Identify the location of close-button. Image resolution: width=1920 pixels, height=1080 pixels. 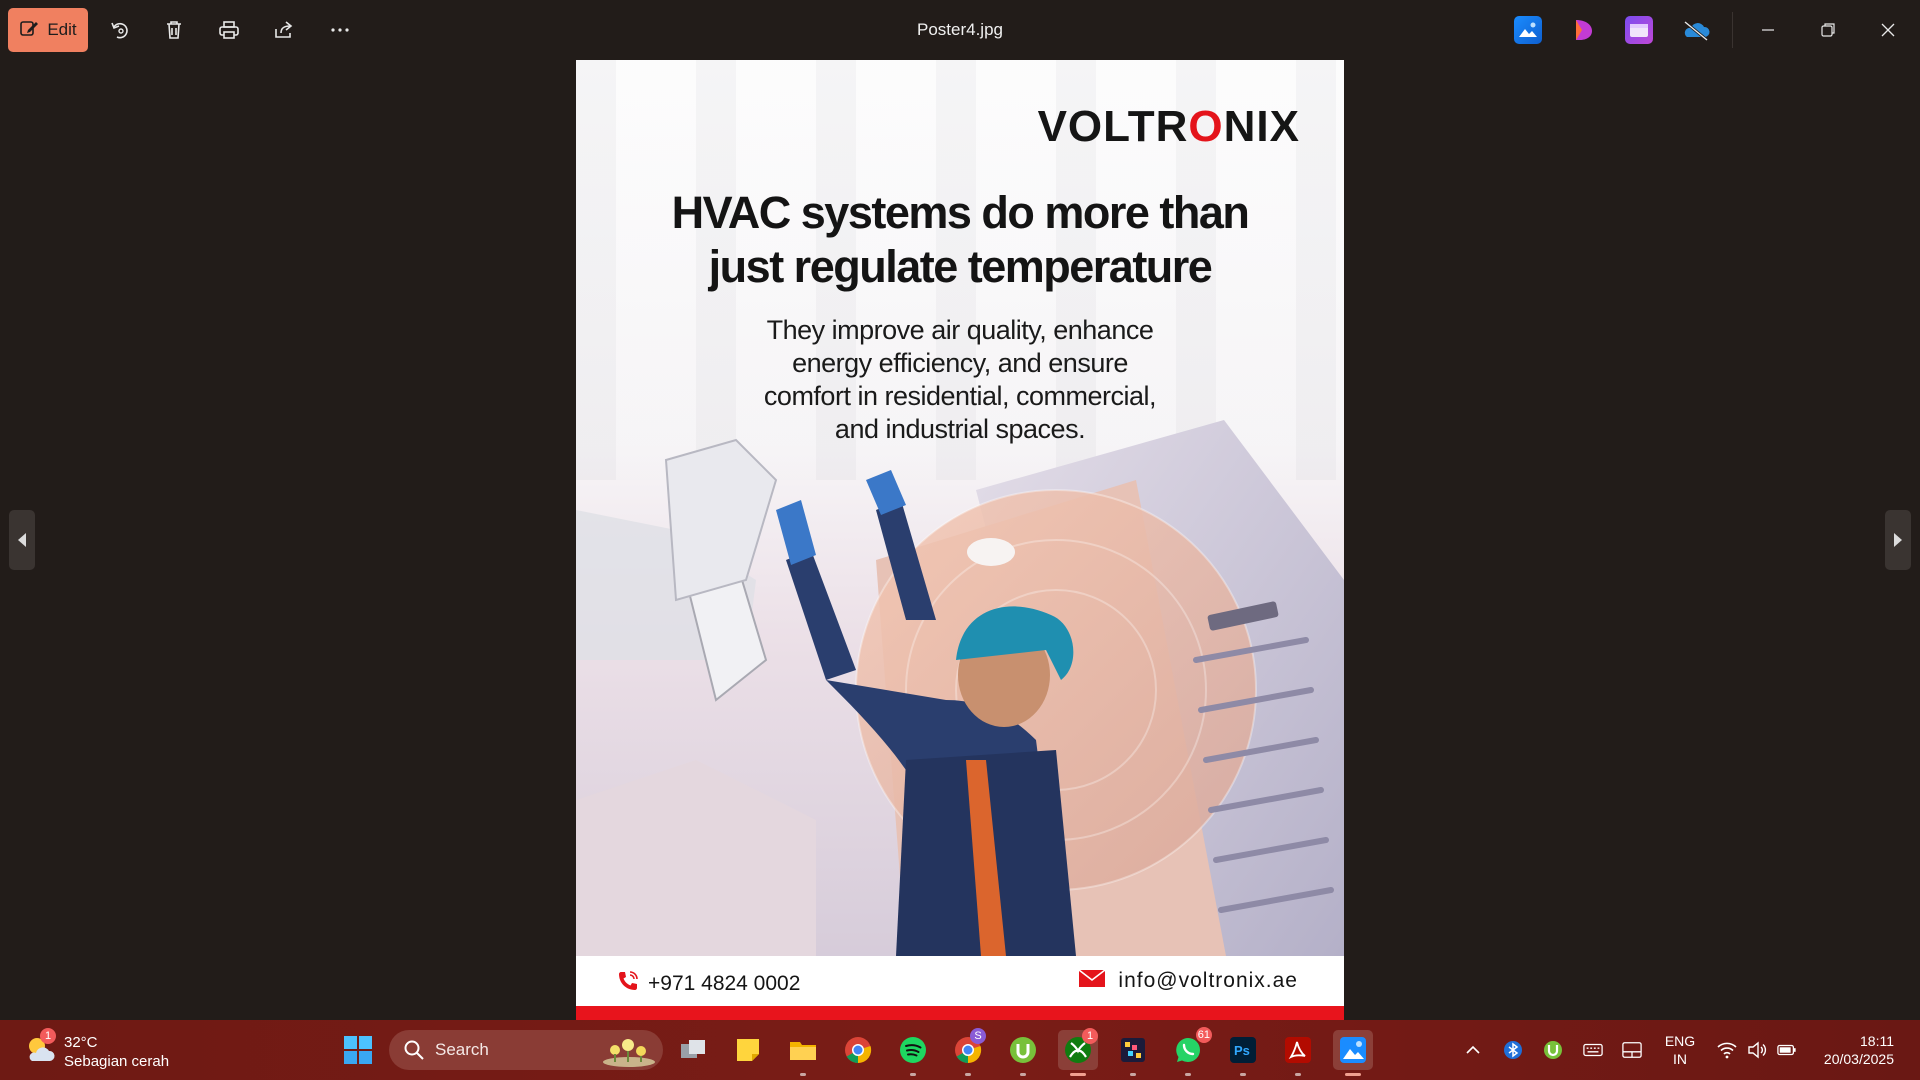
(1888, 30).